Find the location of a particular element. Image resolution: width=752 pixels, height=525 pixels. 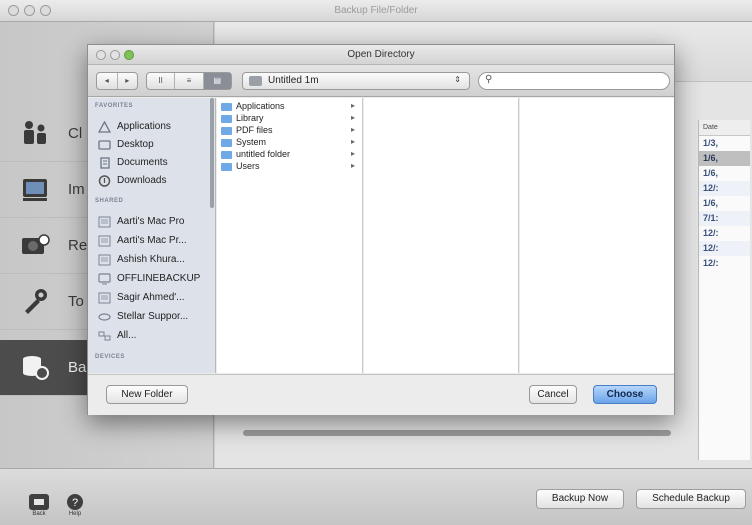

folder-name: Users is located at coordinates (248, 166).